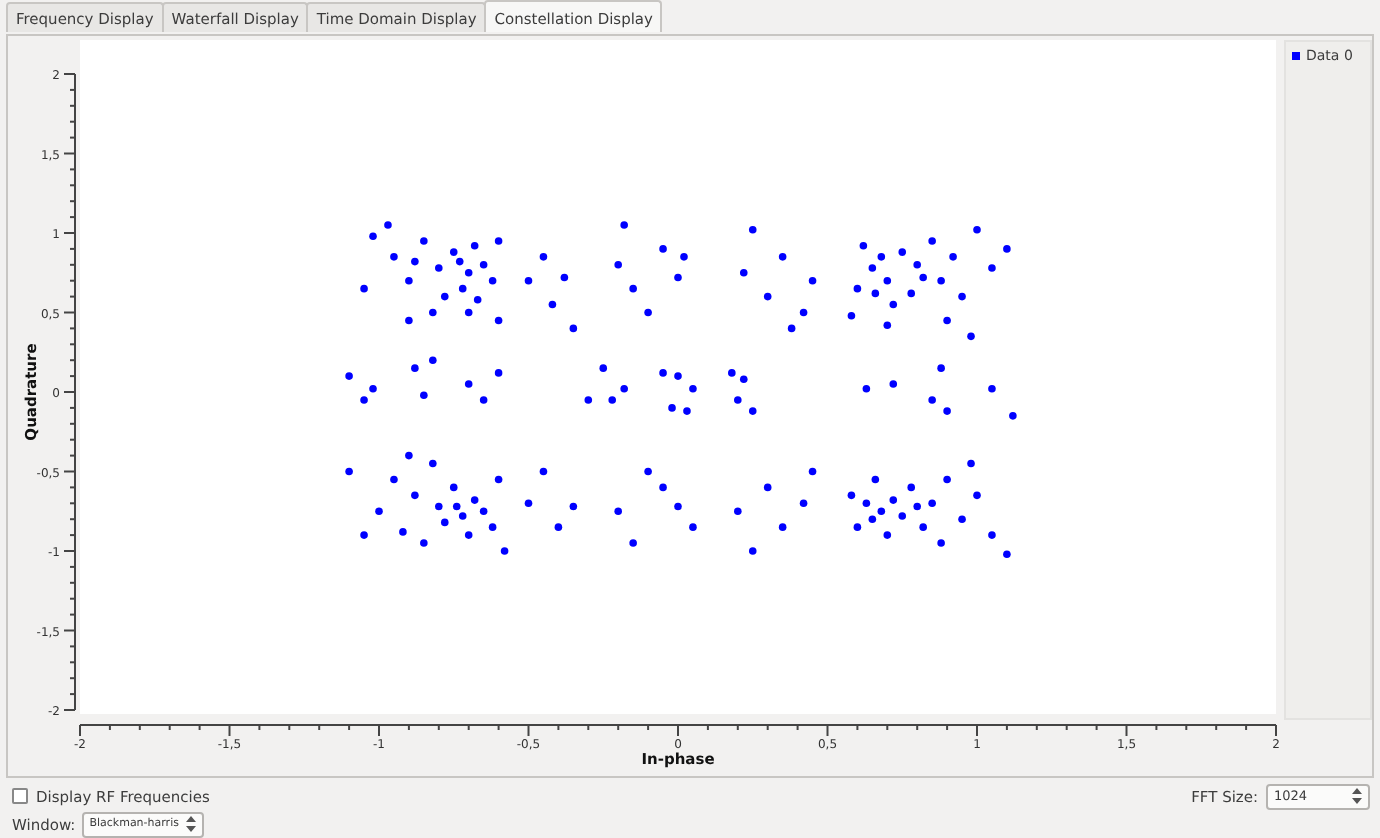  What do you see at coordinates (1357, 796) in the screenshot?
I see `spinner-arrows-icon` at bounding box center [1357, 796].